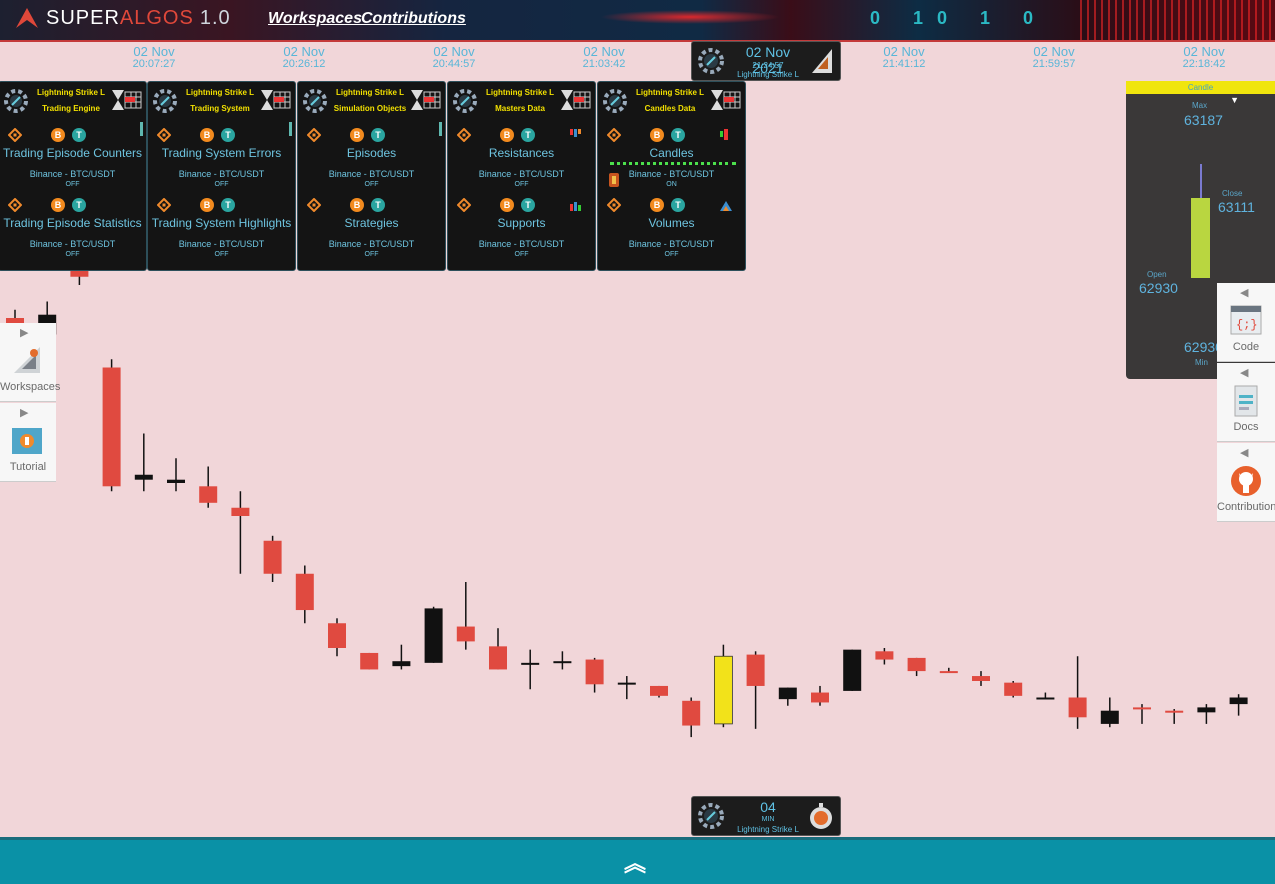 The width and height of the screenshot is (1275, 884). What do you see at coordinates (724, 134) in the screenshot?
I see `candles-icon` at bounding box center [724, 134].